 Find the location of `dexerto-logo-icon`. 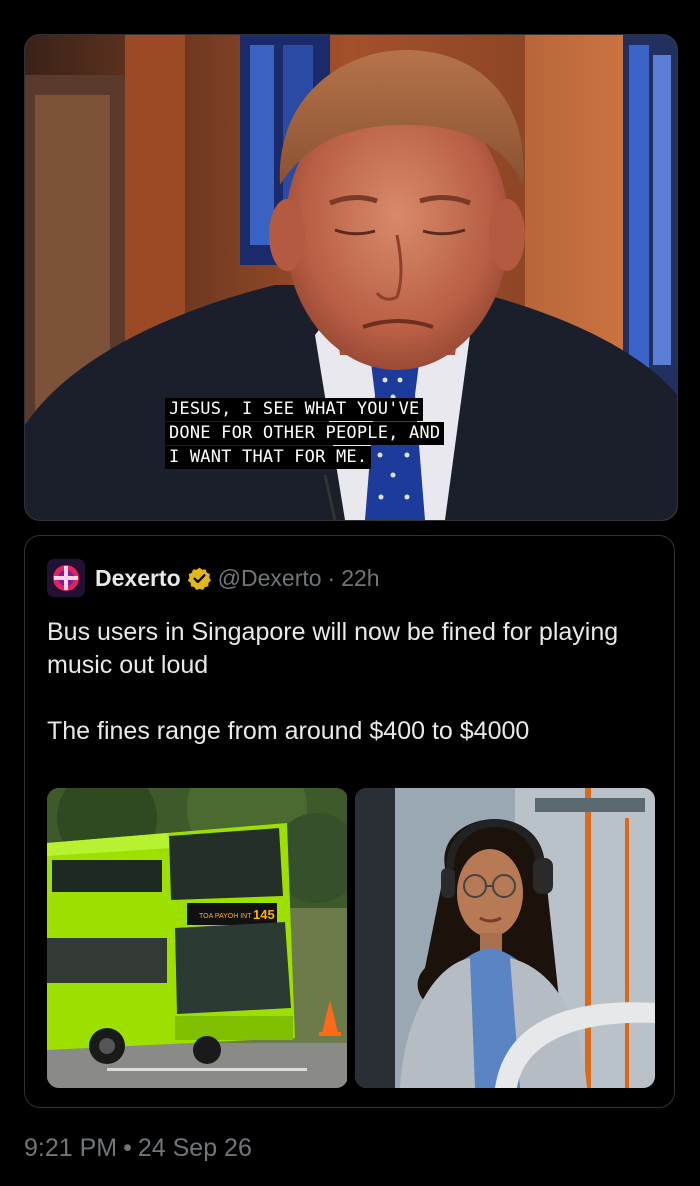

dexerto-logo-icon is located at coordinates (66, 578).